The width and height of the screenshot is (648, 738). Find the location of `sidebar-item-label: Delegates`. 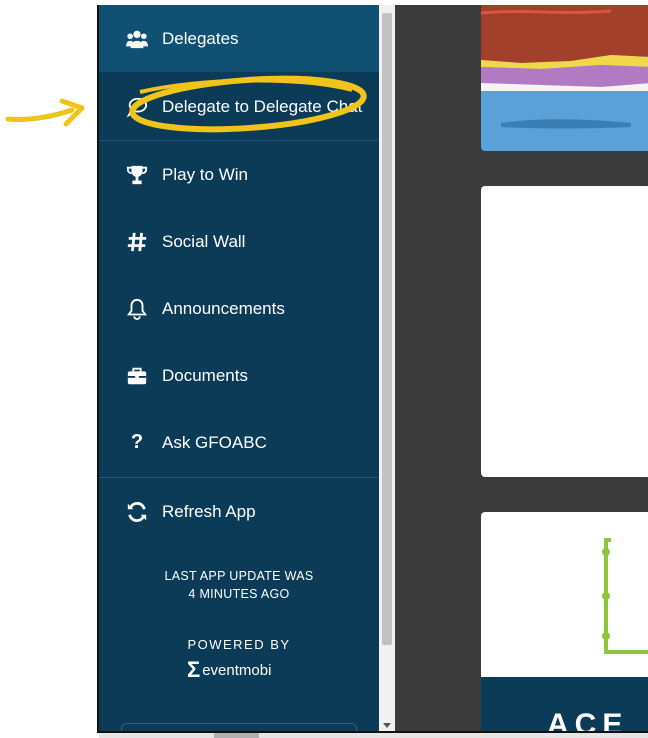

sidebar-item-label: Delegates is located at coordinates (200, 38).